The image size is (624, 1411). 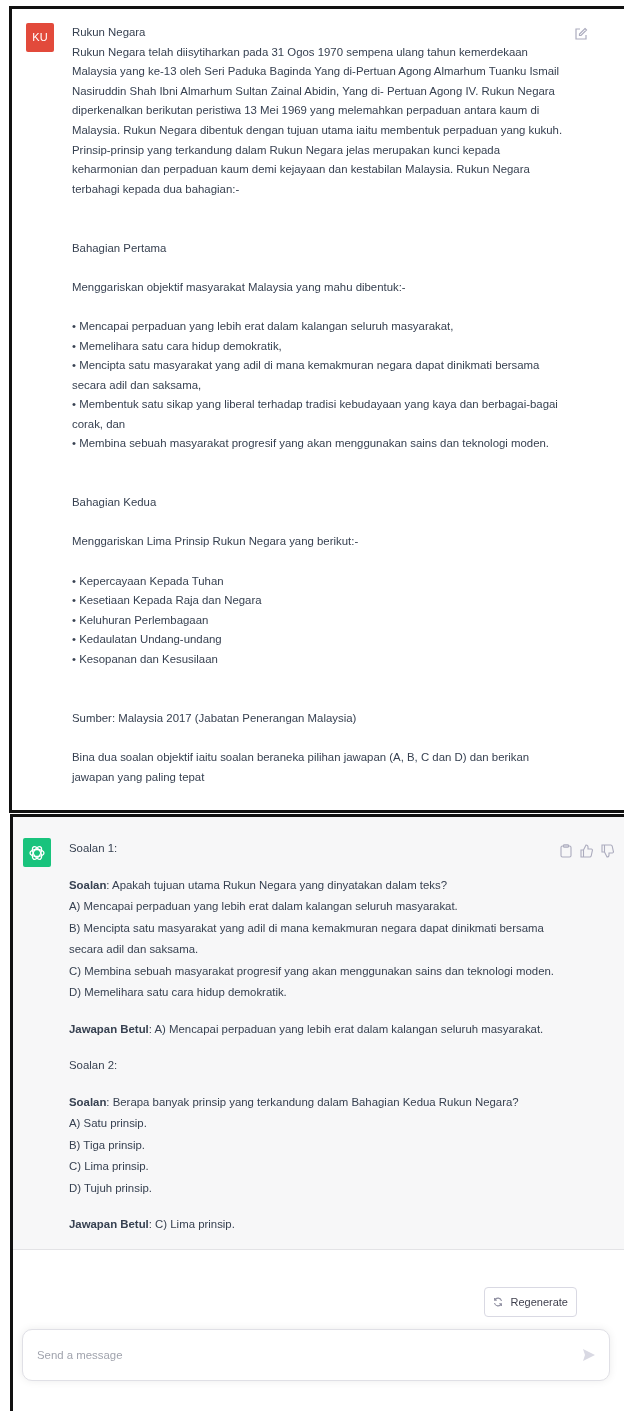 What do you see at coordinates (312, 971) in the screenshot?
I see `message-text: C) Membina sebuah masyarakat progresif yang akan menggunakan sains dan teknologi moden.` at bounding box center [312, 971].